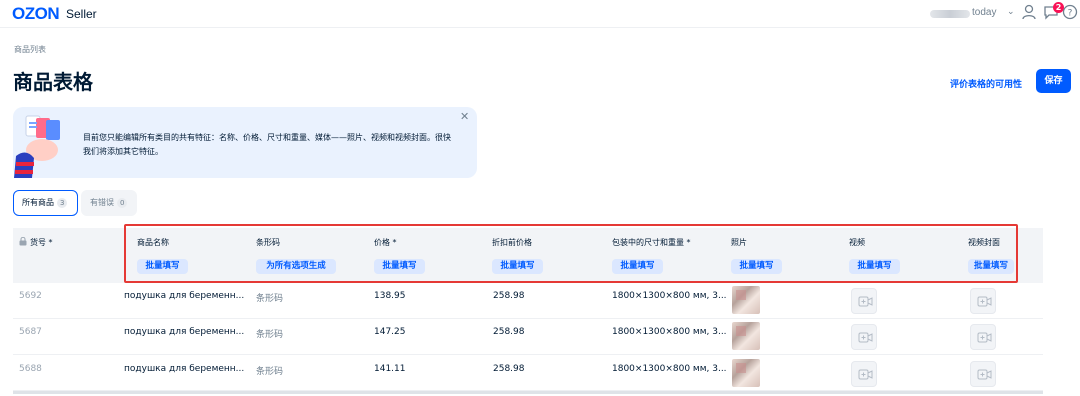 Image resolution: width=1080 pixels, height=396 pixels. What do you see at coordinates (390, 369) in the screenshot?
I see `row-price: 141.11` at bounding box center [390, 369].